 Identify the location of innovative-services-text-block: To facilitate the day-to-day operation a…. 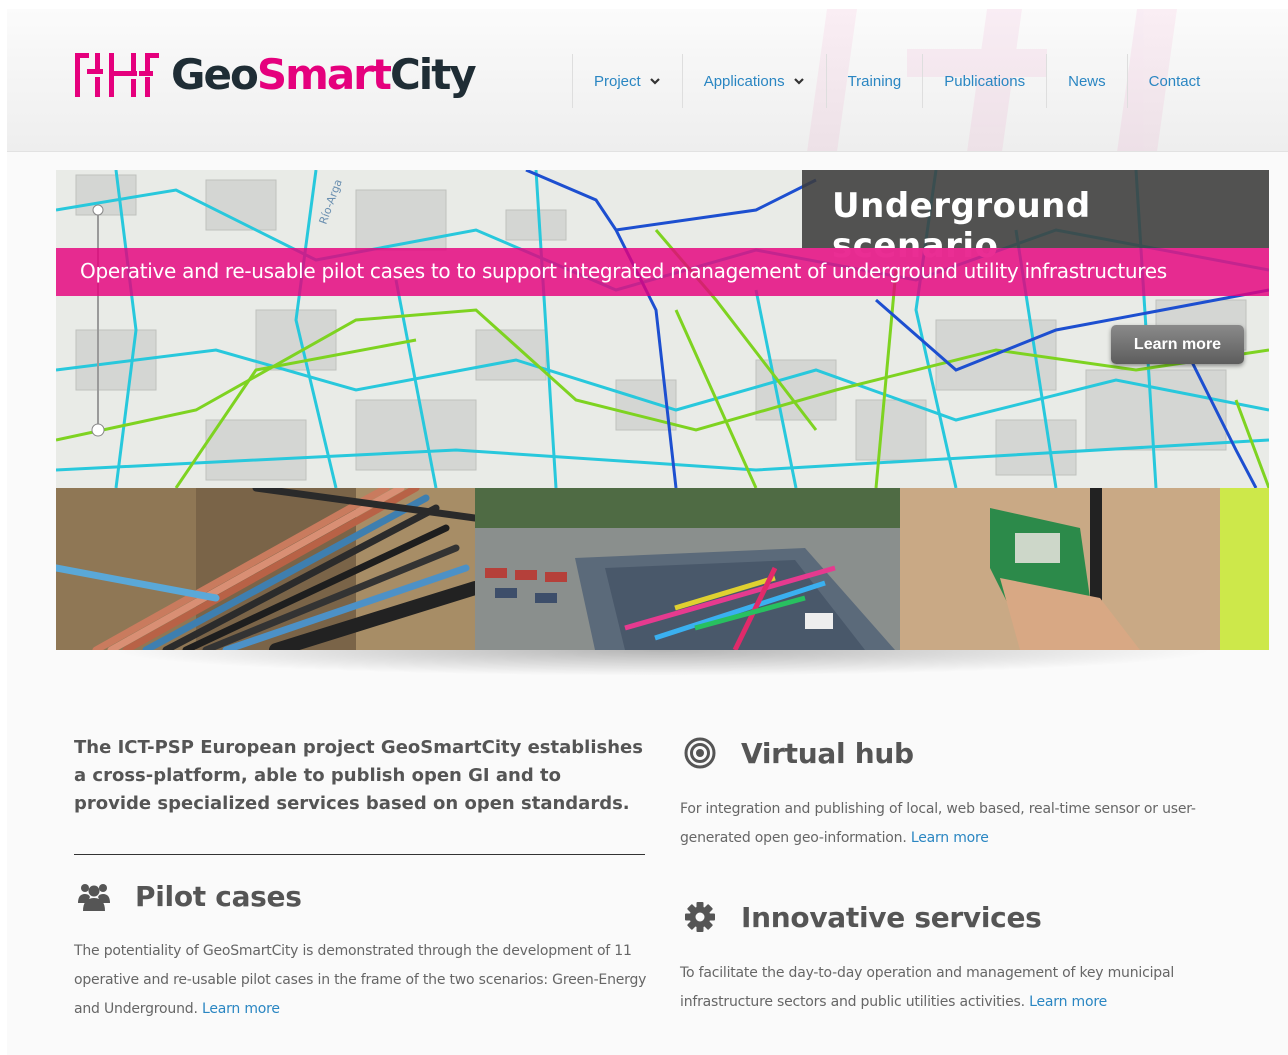
(950, 988).